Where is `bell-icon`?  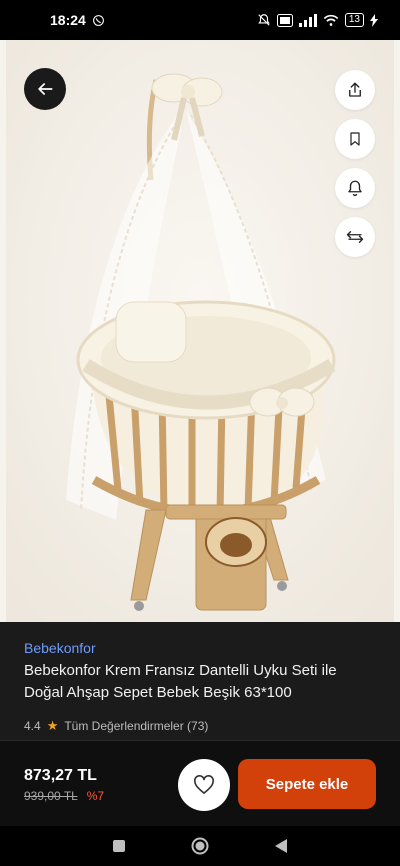
bell-icon is located at coordinates (355, 188).